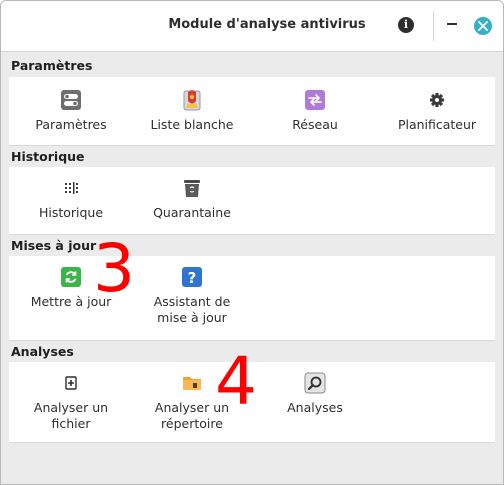 This screenshot has height=485, width=504. Describe the element at coordinates (315, 383) in the screenshot. I see `magnifier-icon` at that location.